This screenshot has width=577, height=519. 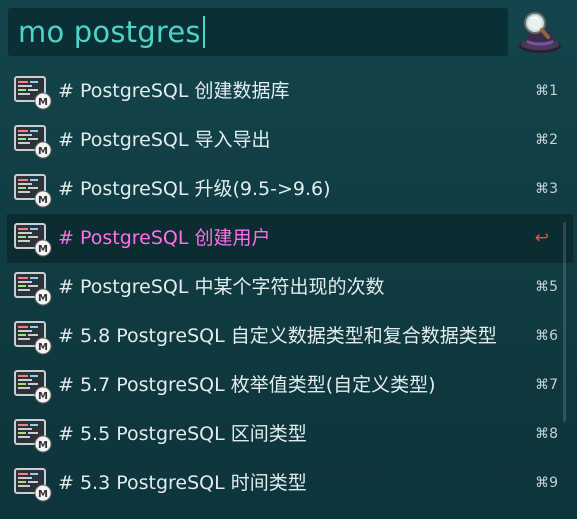 I want to click on return-key-icon: ↩, so click(x=541, y=238).